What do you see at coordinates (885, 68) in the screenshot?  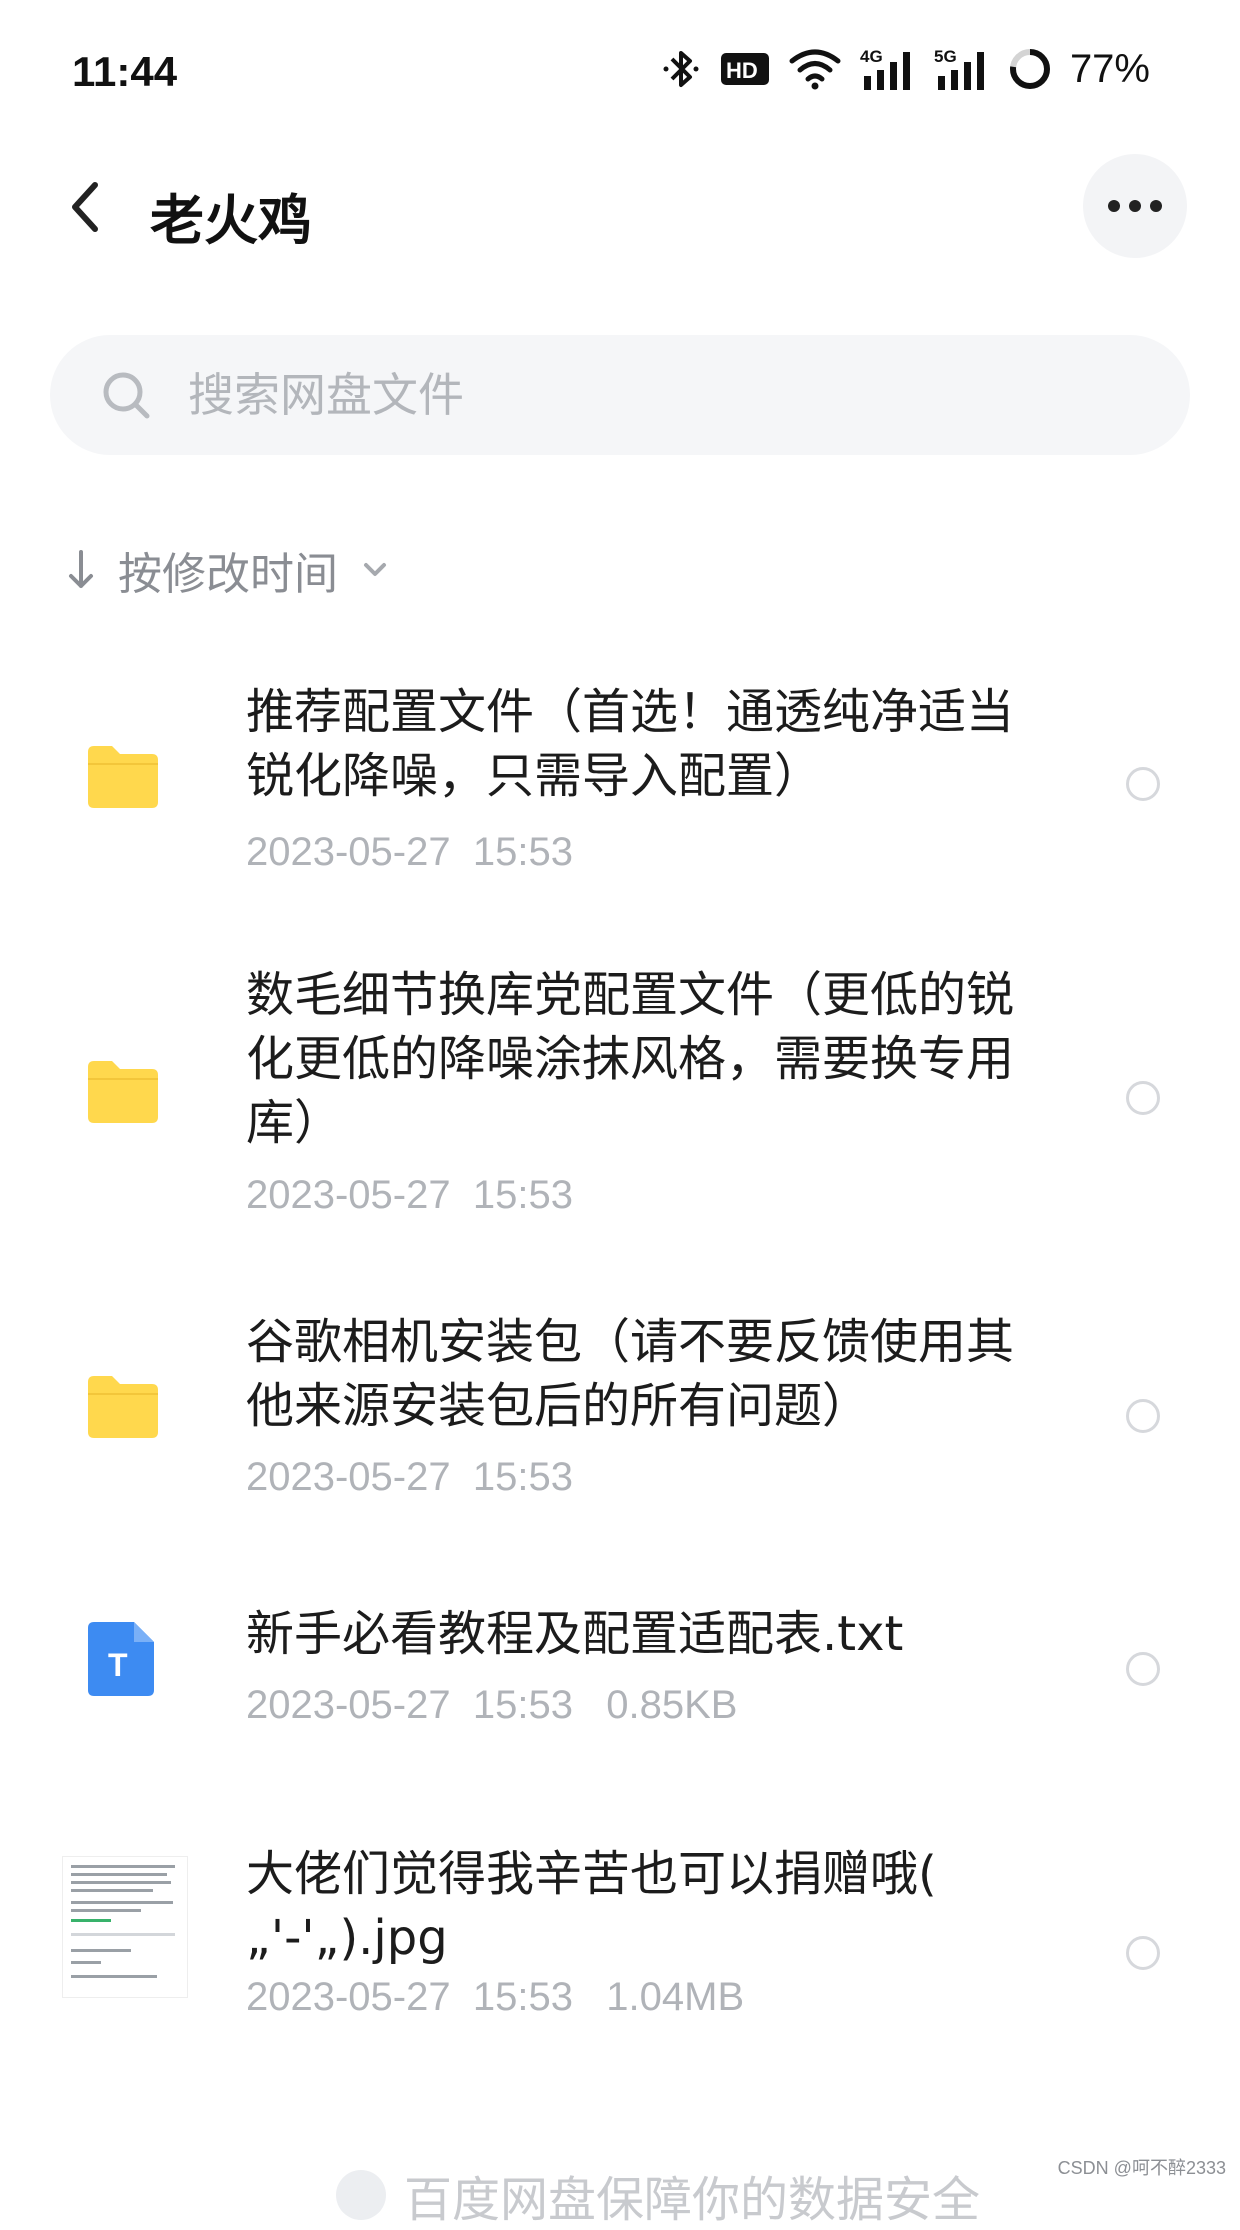 I see `signal-4g-icon: 4G` at bounding box center [885, 68].